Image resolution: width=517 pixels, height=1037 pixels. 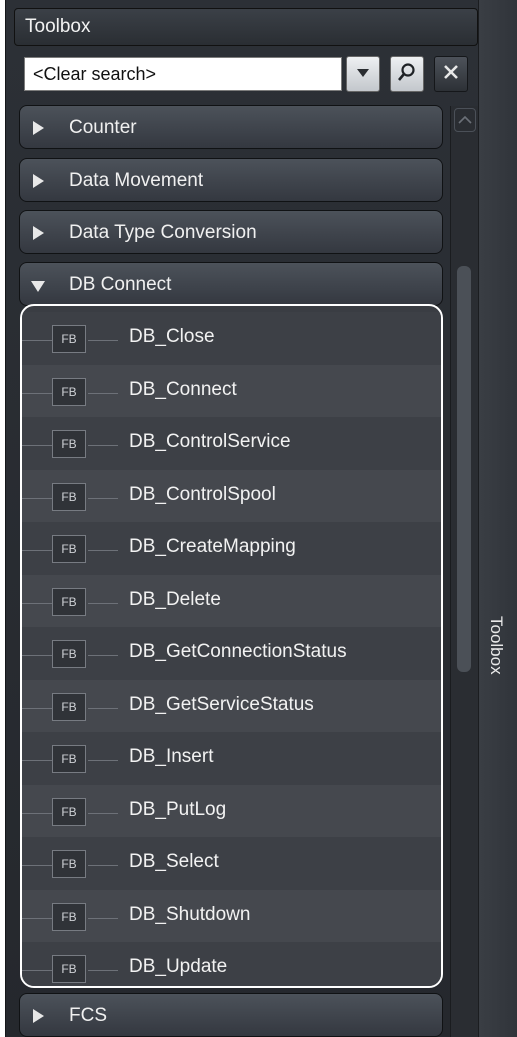 I want to click on toolbox-item-db-delete: FB DB_Delete, so click(x=231, y=600).